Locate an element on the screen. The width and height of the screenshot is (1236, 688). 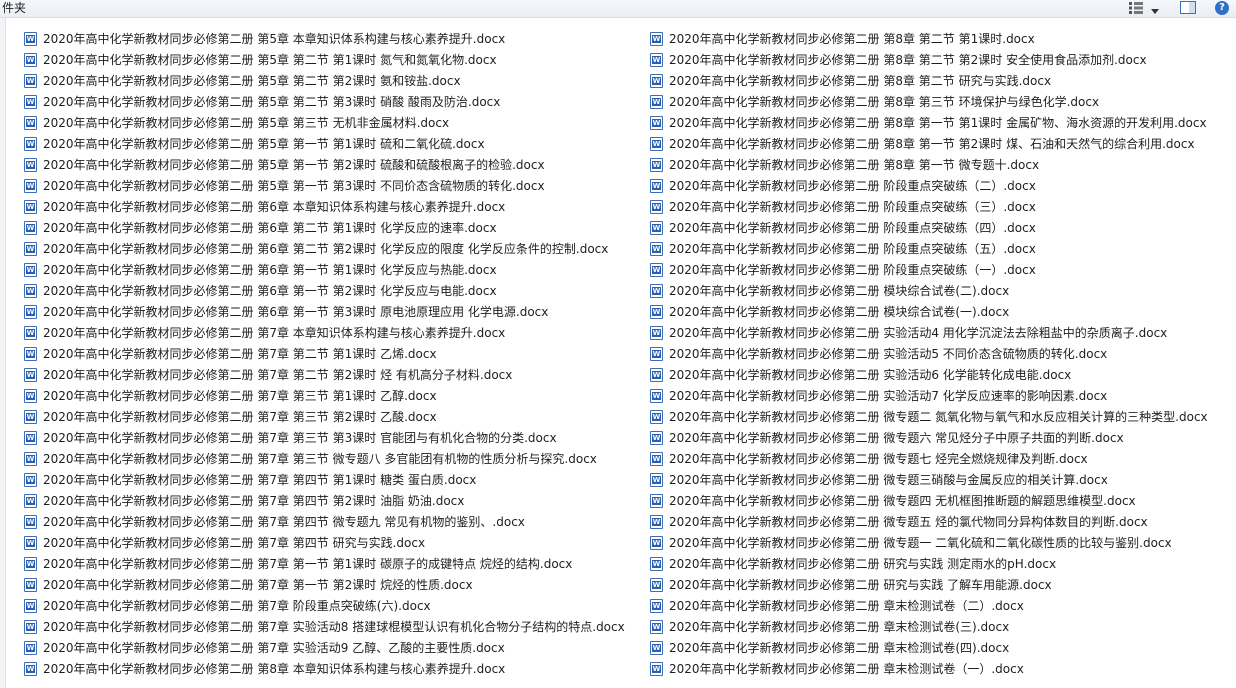
file-item: 2020年高中化学新教材同步必修第二册 第8章 第一节 微专题十.docx is located at coordinates (941, 164).